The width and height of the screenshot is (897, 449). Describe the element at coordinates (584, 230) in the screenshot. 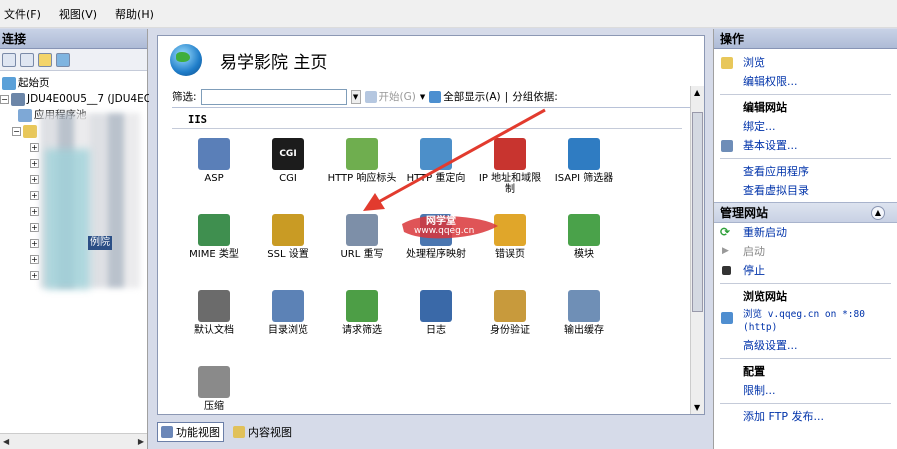

I see `modules-icon` at that location.